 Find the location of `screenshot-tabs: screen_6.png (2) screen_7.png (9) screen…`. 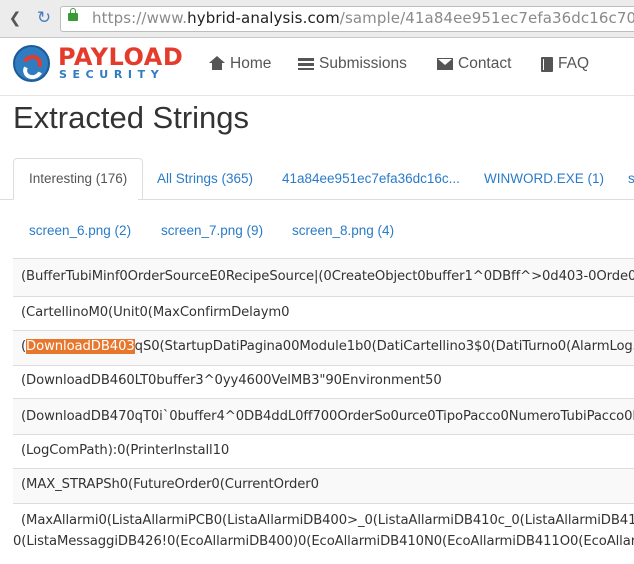

screenshot-tabs: screen_6.png (2) screen_7.png (9) screen… is located at coordinates (317, 231).